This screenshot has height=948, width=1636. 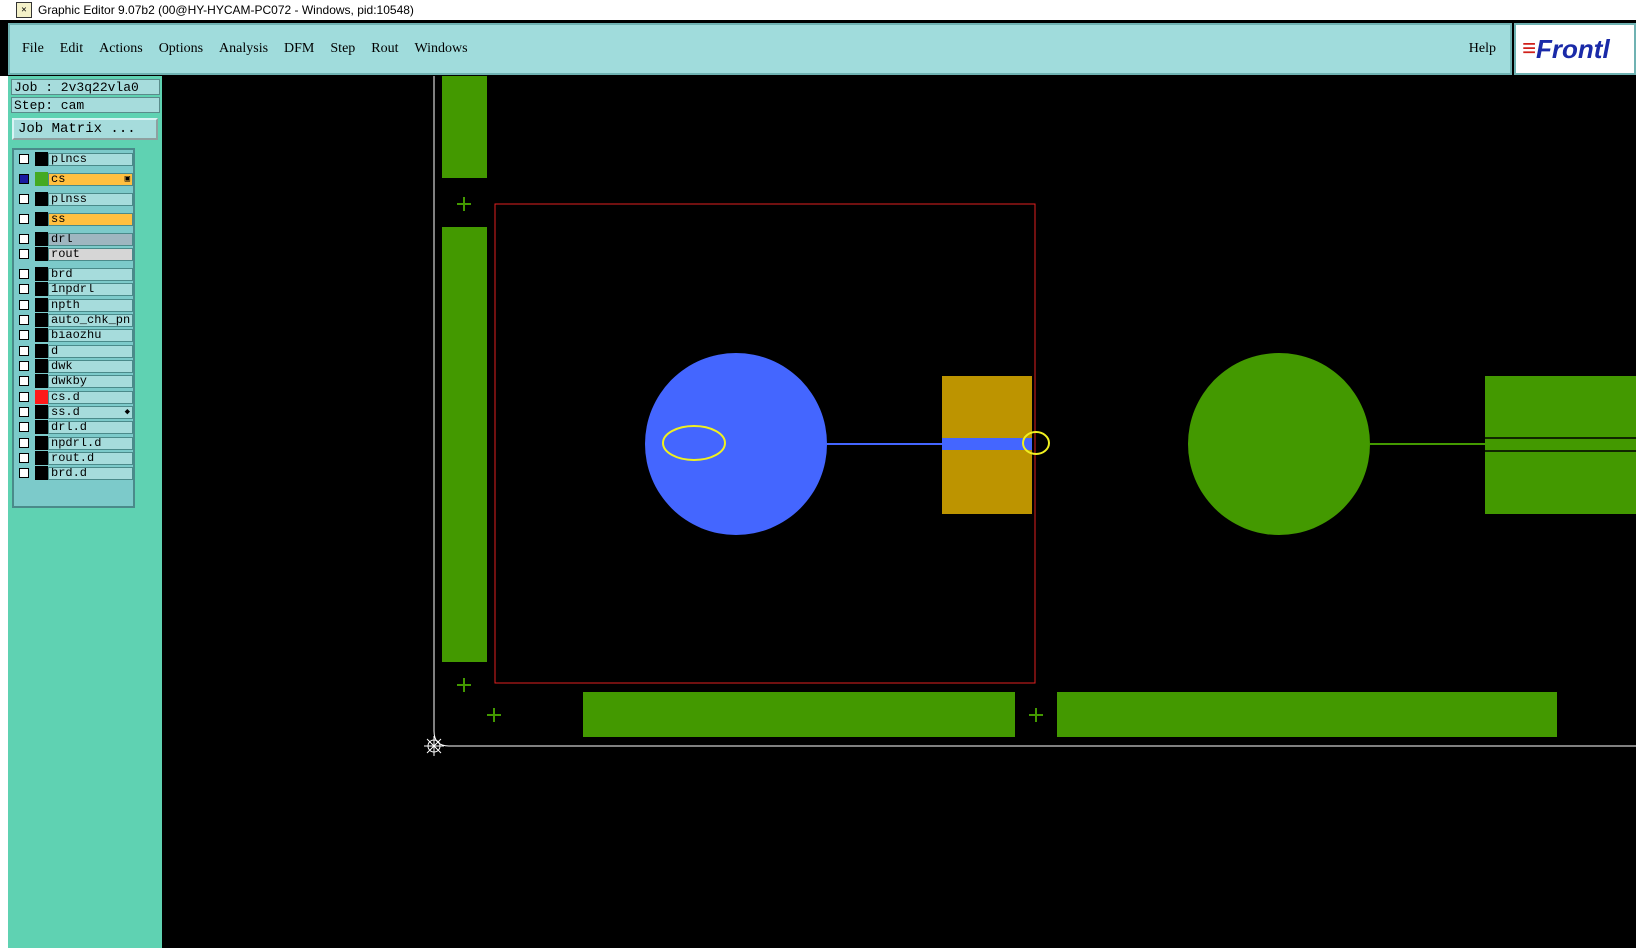 I want to click on layer-row-biaozhu: biaozhu, so click(x=74, y=335).